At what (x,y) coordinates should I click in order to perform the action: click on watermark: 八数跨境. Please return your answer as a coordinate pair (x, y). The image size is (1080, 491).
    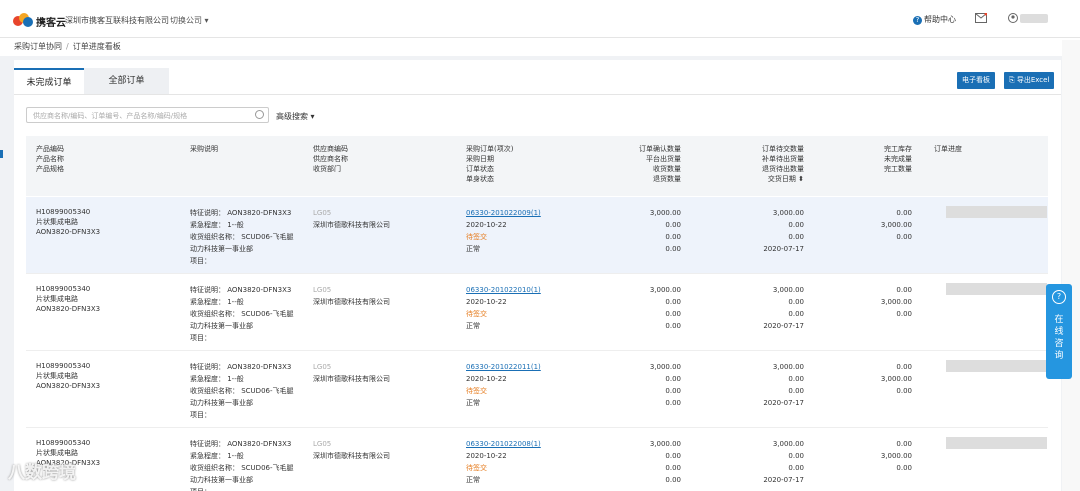
    Looking at the image, I should click on (42, 473).